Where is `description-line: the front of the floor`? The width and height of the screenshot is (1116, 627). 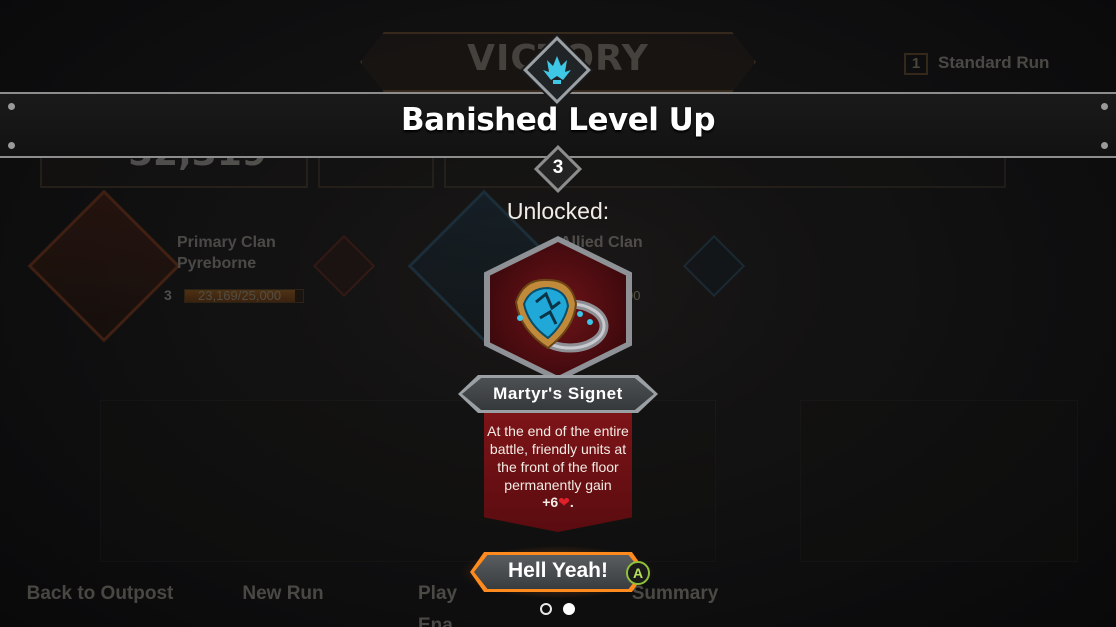
description-line: the front of the floor is located at coordinates (558, 467).